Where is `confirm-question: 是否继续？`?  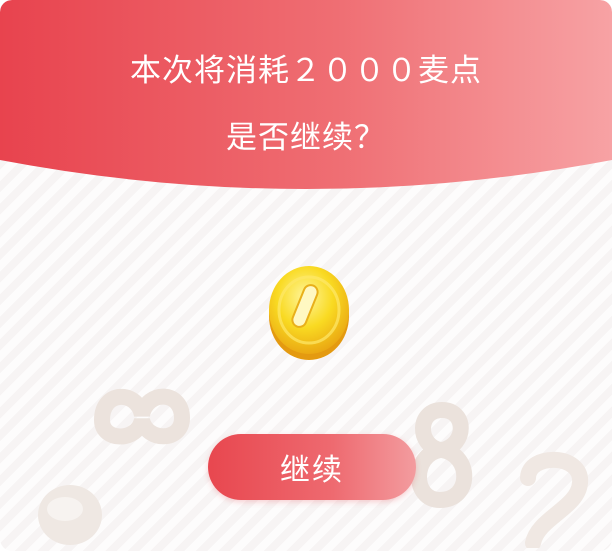 confirm-question: 是否继续？ is located at coordinates (306, 138).